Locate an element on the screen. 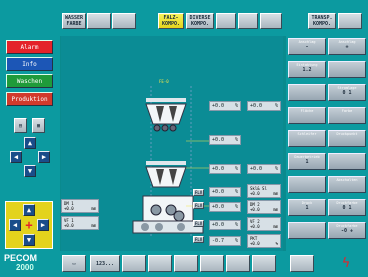 The height and width of the screenshot is (277, 368). right-panel-cell: Farbe is located at coordinates (347, 115).